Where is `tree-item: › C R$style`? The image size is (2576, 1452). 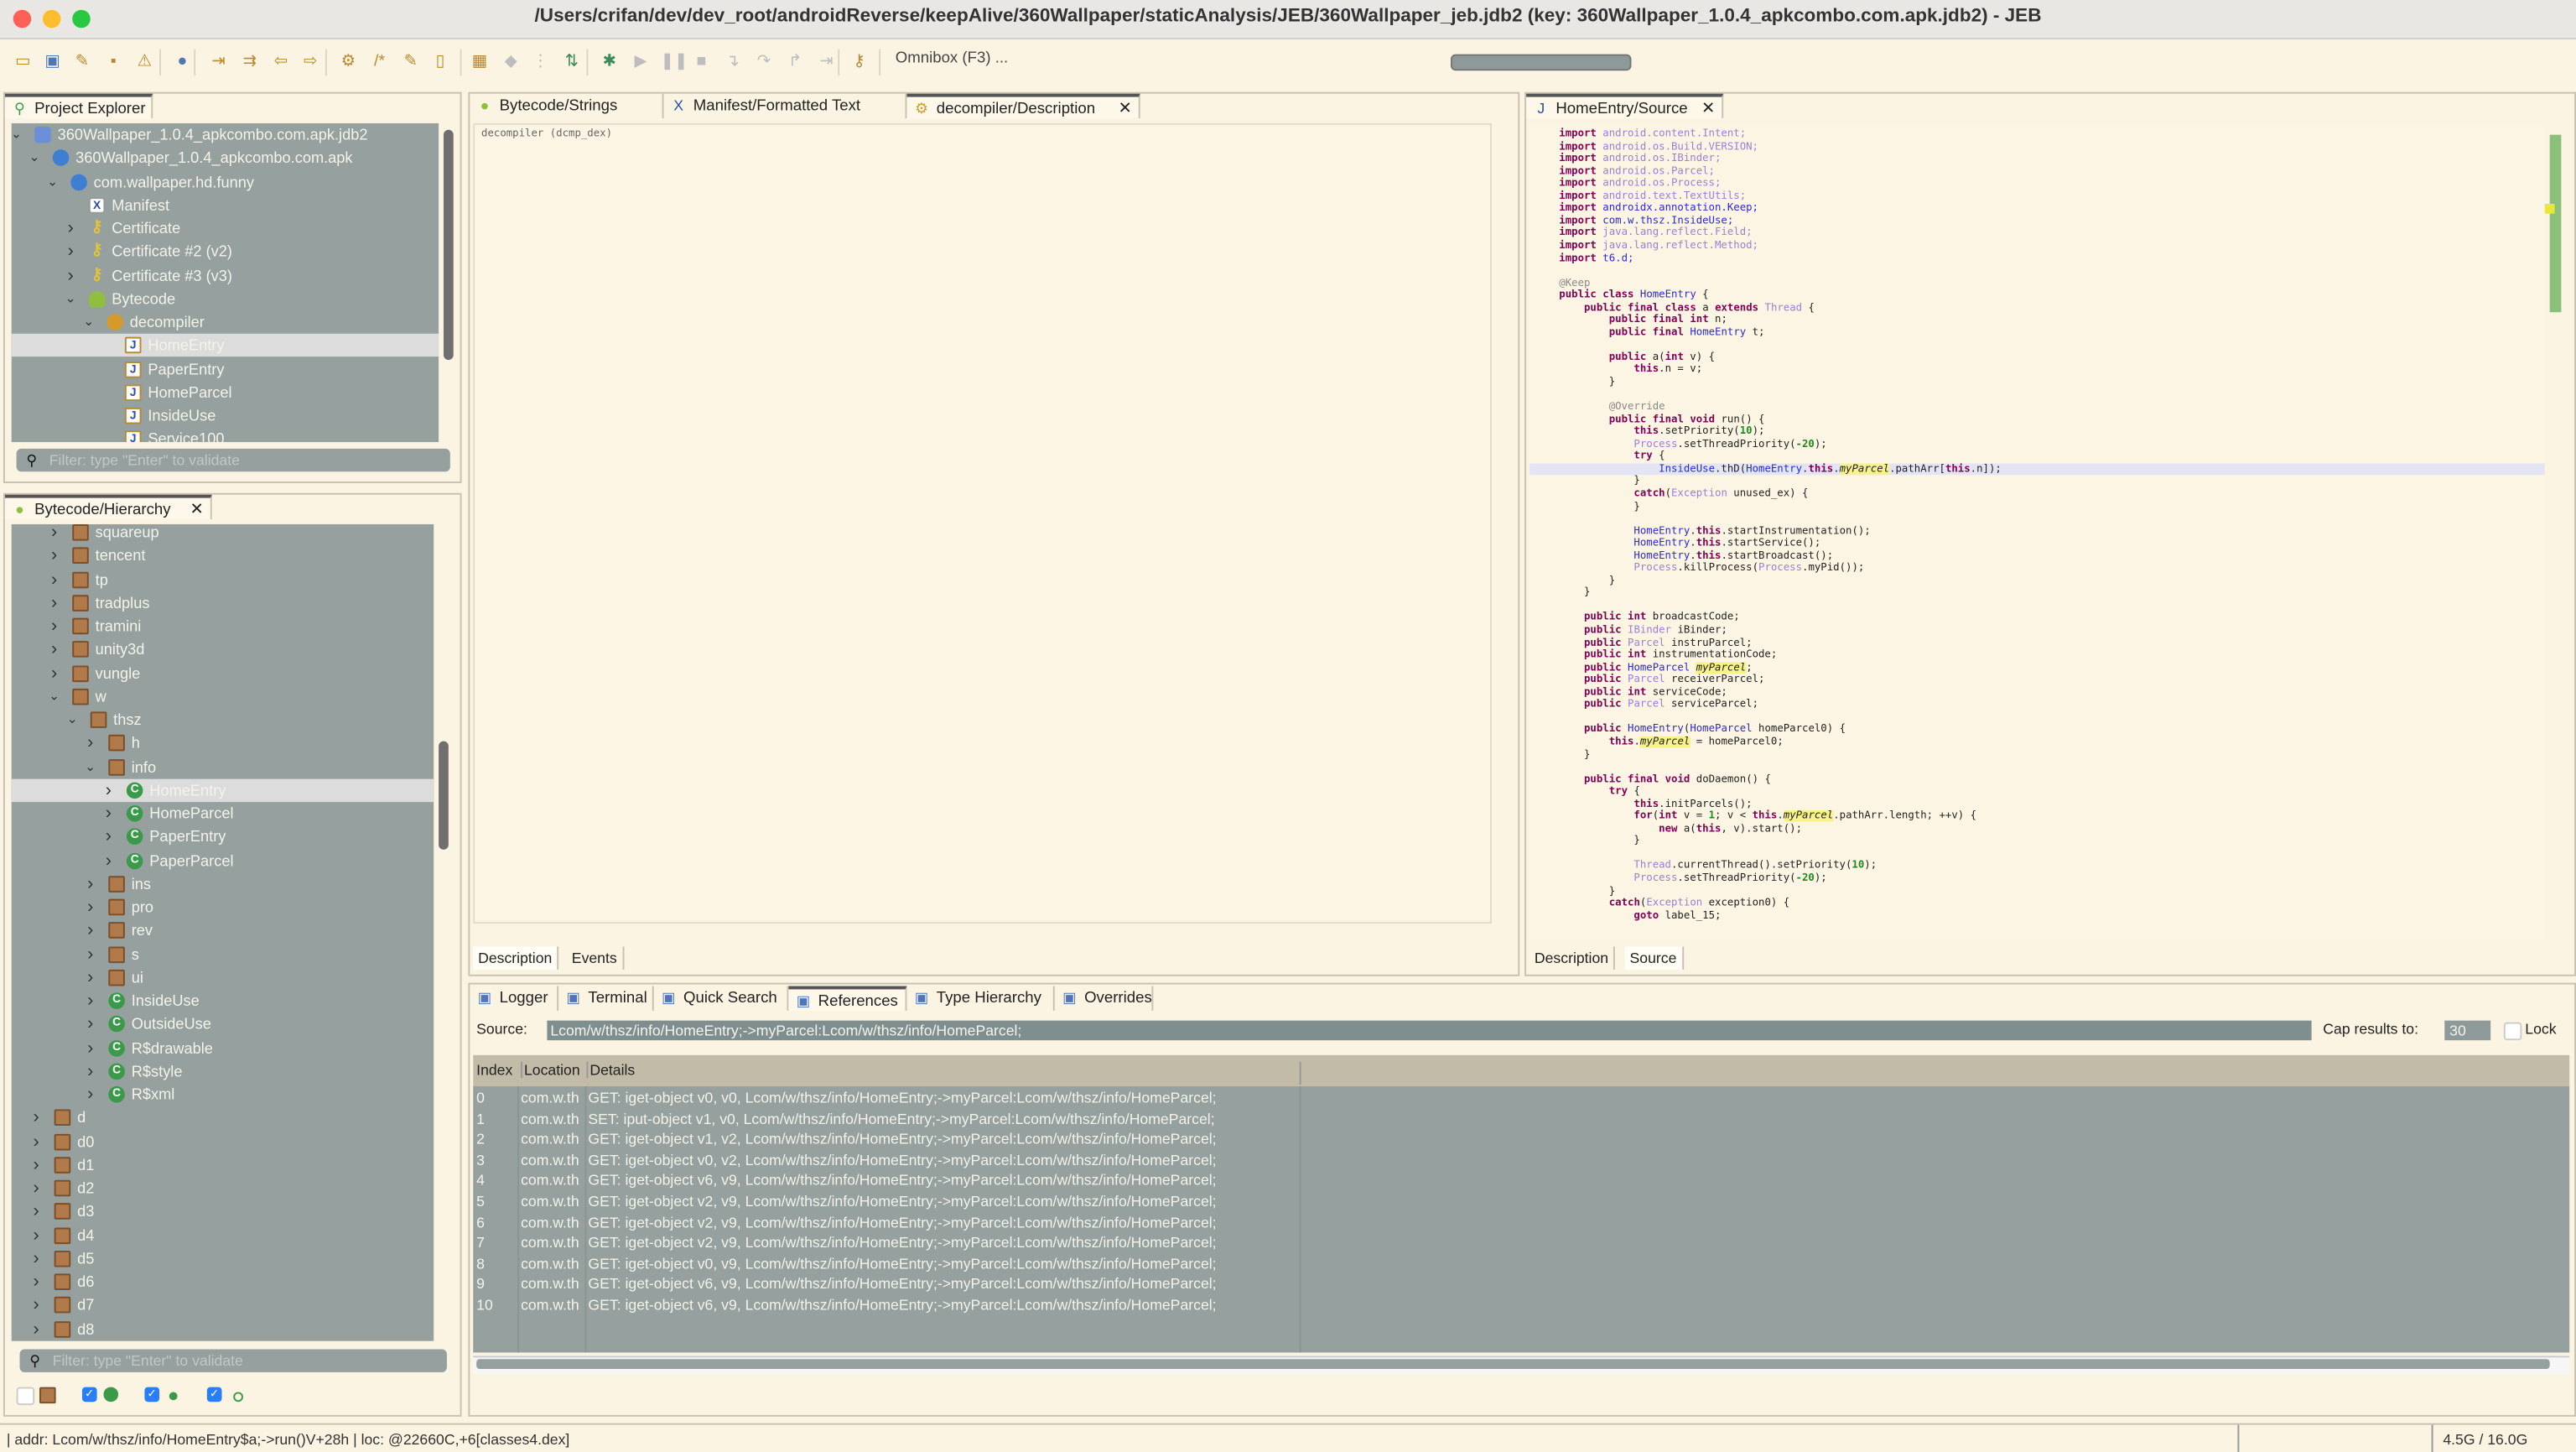
tree-item: › C R$style is located at coordinates (223, 1070).